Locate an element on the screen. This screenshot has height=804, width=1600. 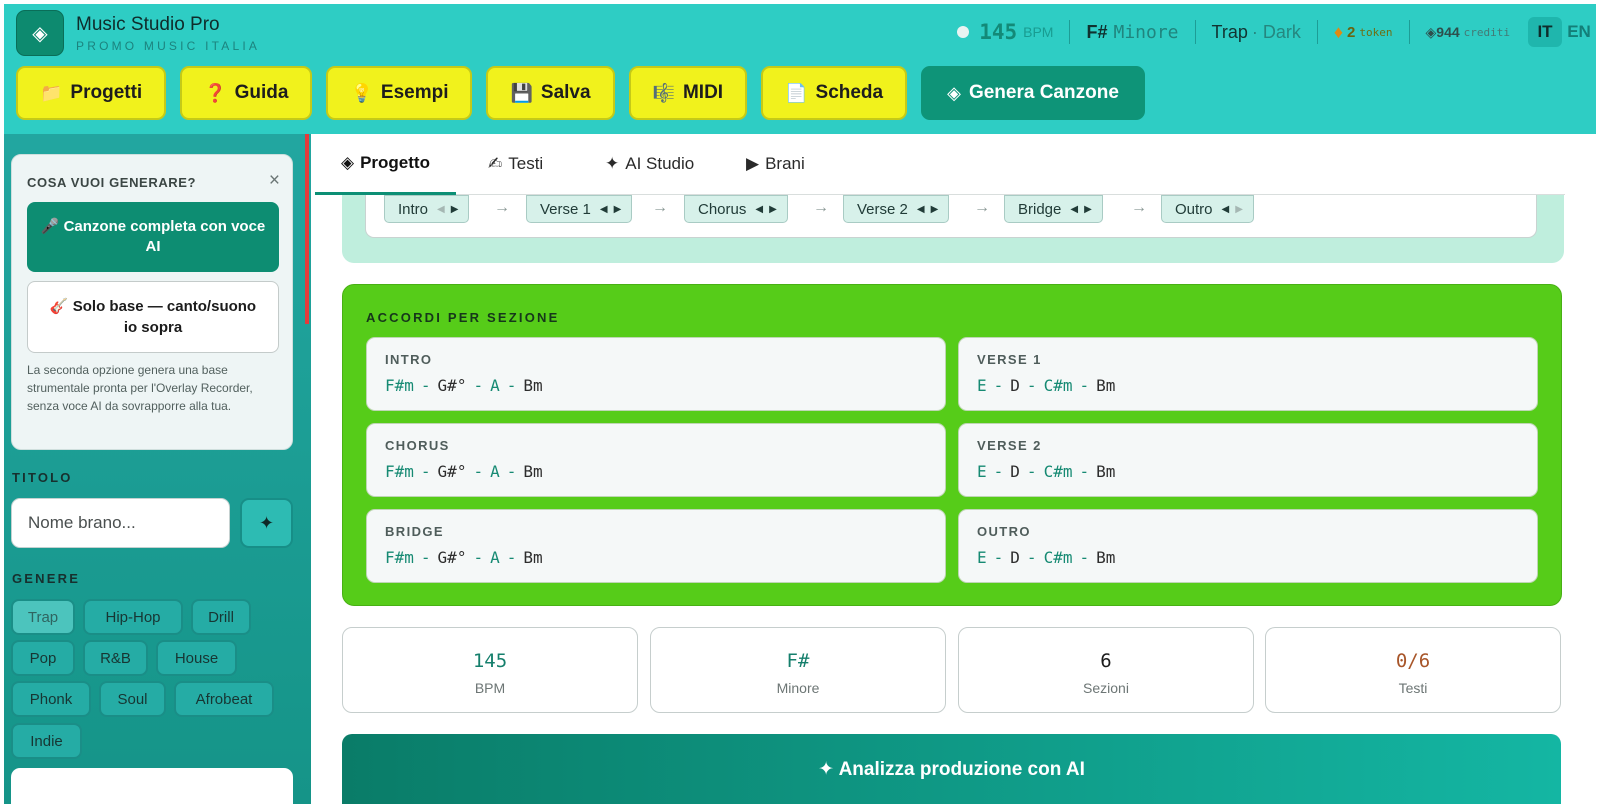
sheet-button: 📄 Scheda is located at coordinates (834, 93).